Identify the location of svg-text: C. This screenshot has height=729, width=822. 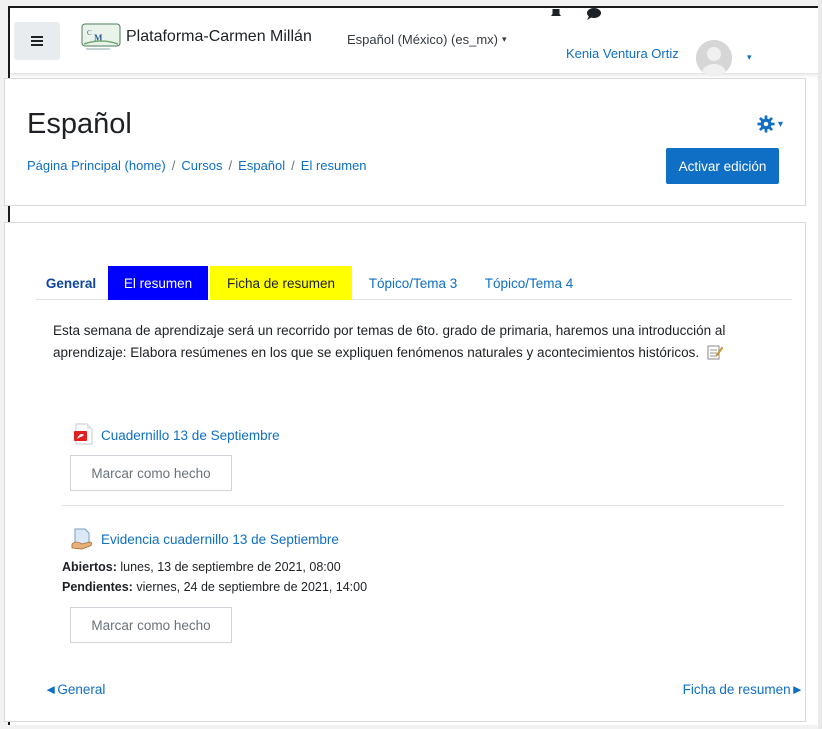
(89, 33).